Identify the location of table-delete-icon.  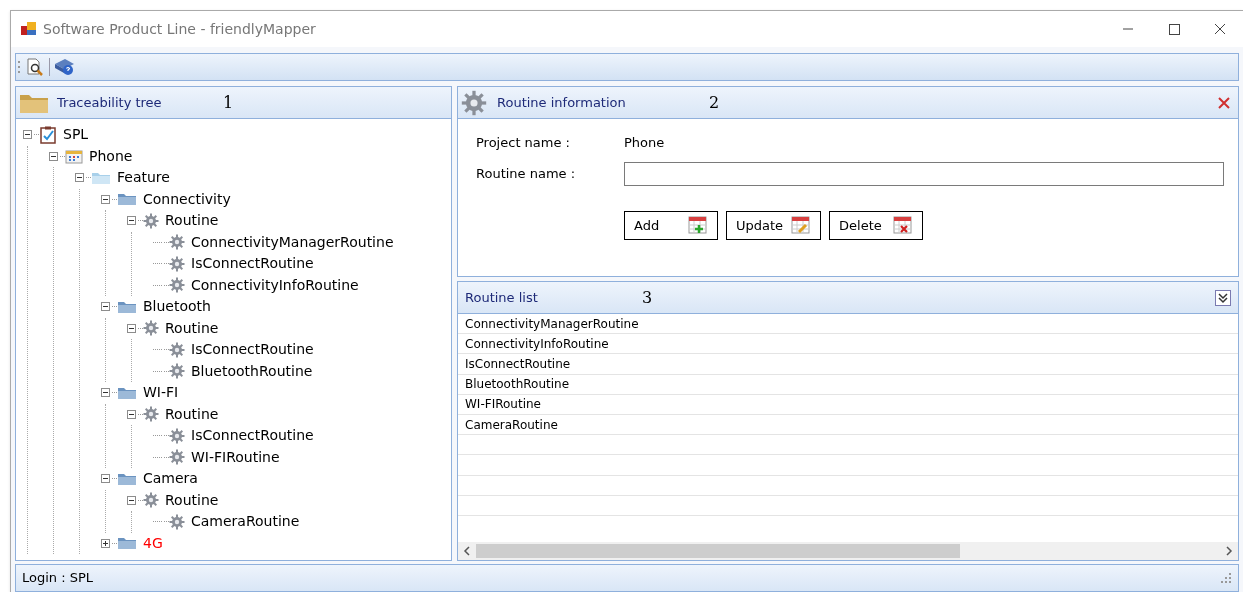
(903, 225).